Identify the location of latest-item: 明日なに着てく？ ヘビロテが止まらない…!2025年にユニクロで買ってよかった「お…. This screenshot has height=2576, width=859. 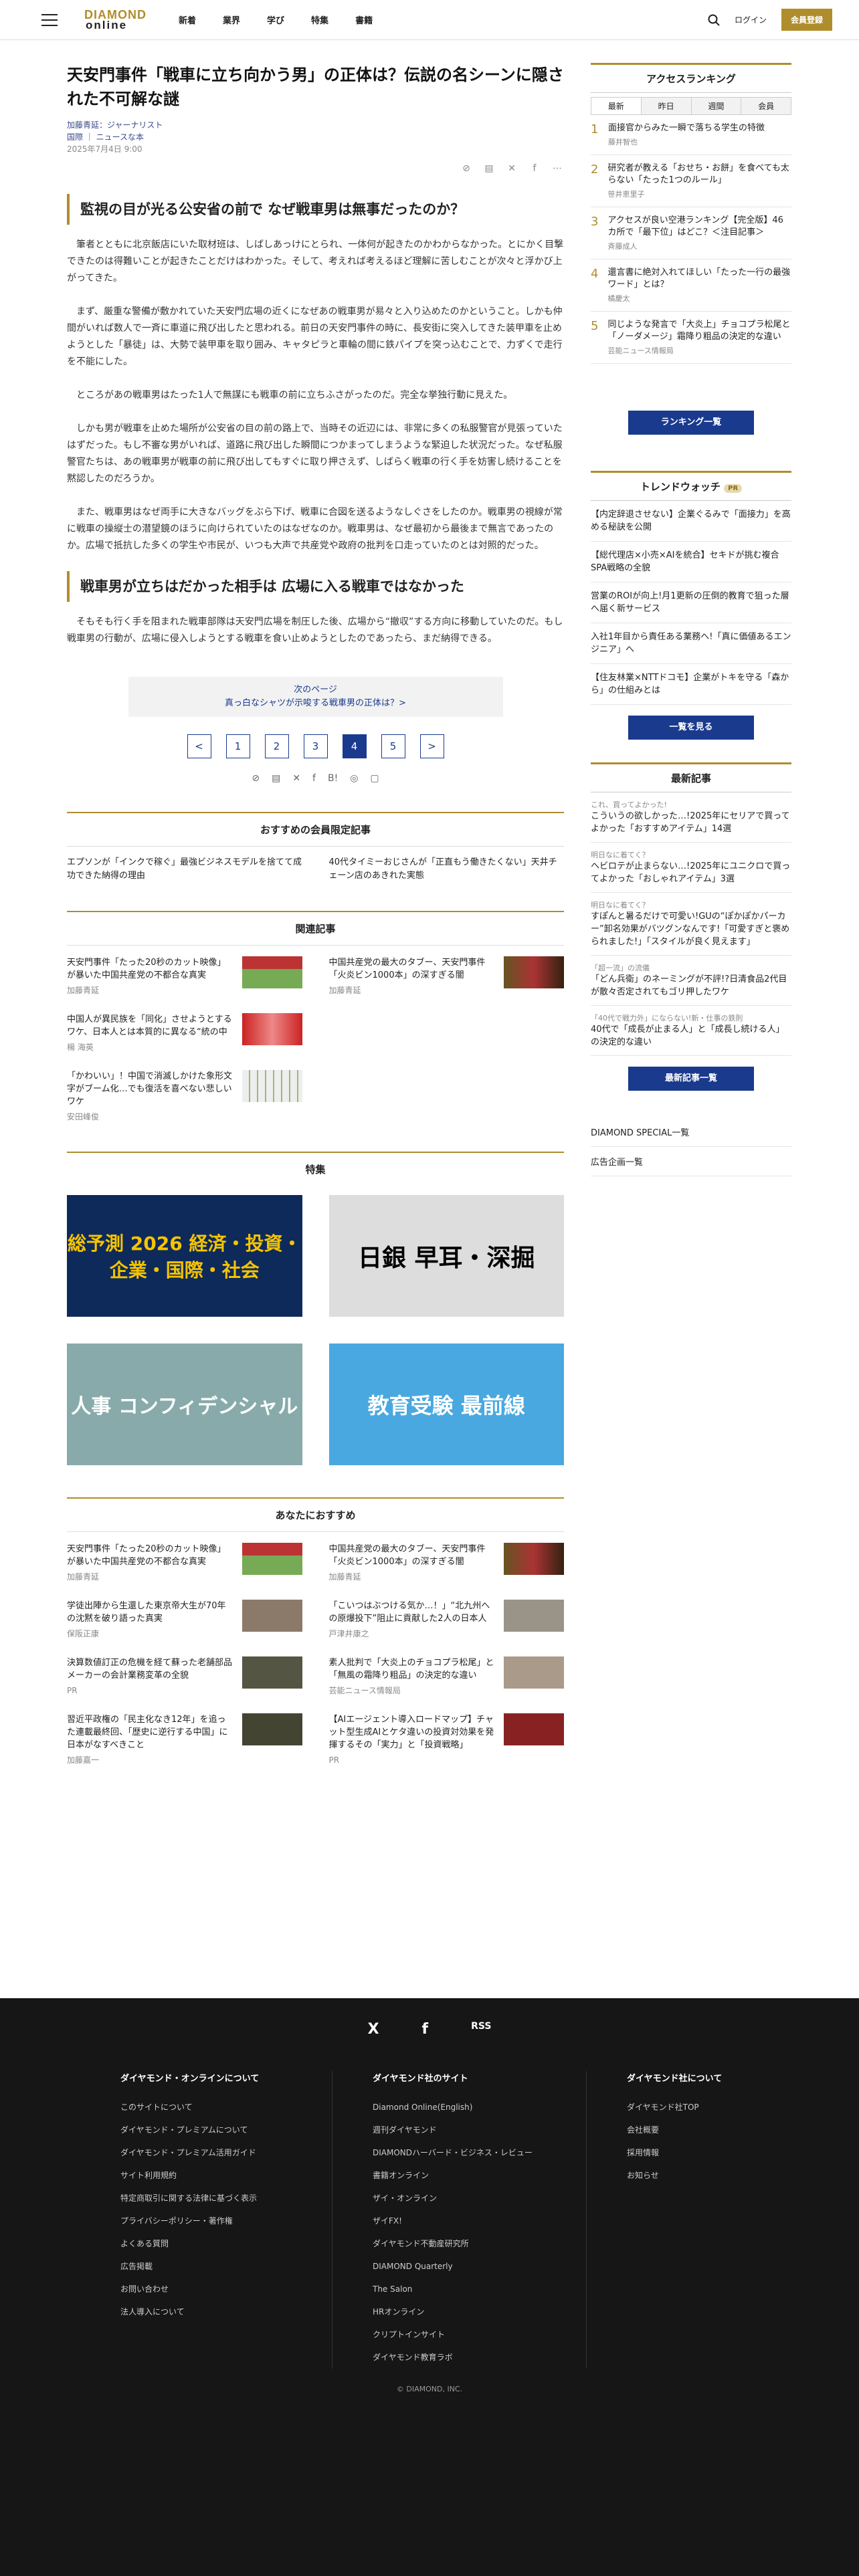
(691, 868).